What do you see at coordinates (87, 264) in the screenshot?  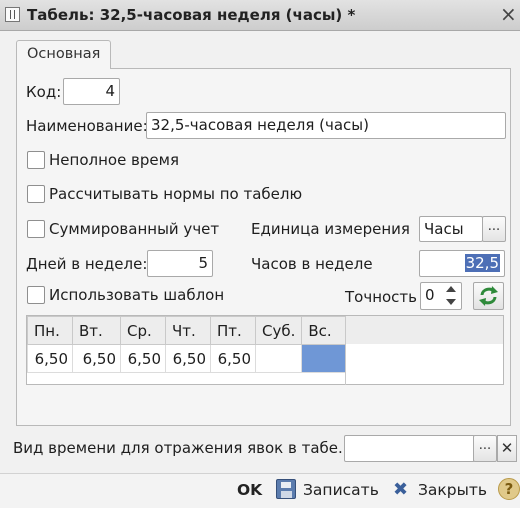 I see `days-label: Дней в неделе:` at bounding box center [87, 264].